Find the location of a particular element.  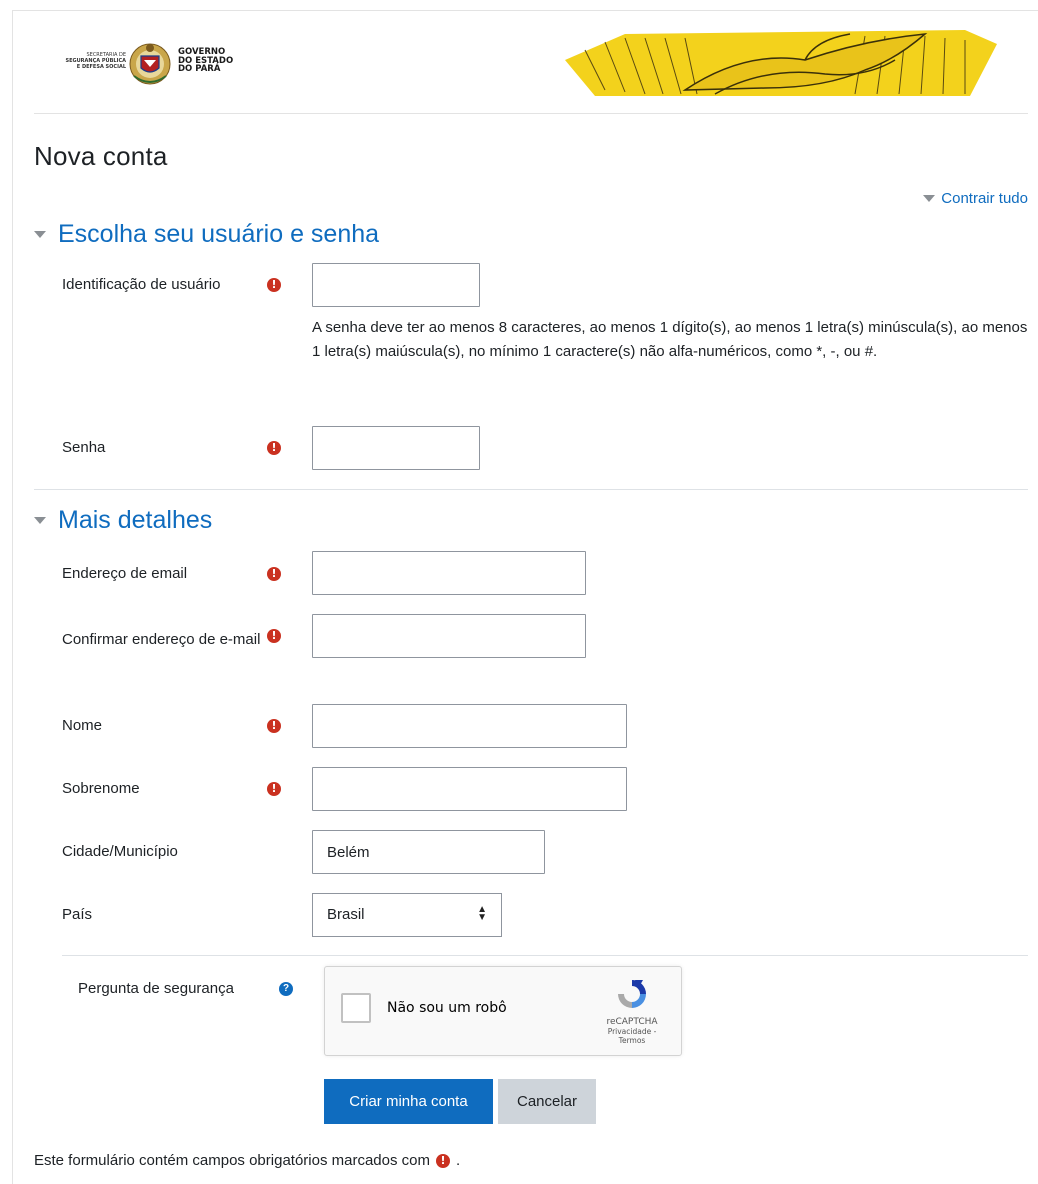

government-text: GOVERNO DO ESTADO DO PARÁ is located at coordinates (205, 61).